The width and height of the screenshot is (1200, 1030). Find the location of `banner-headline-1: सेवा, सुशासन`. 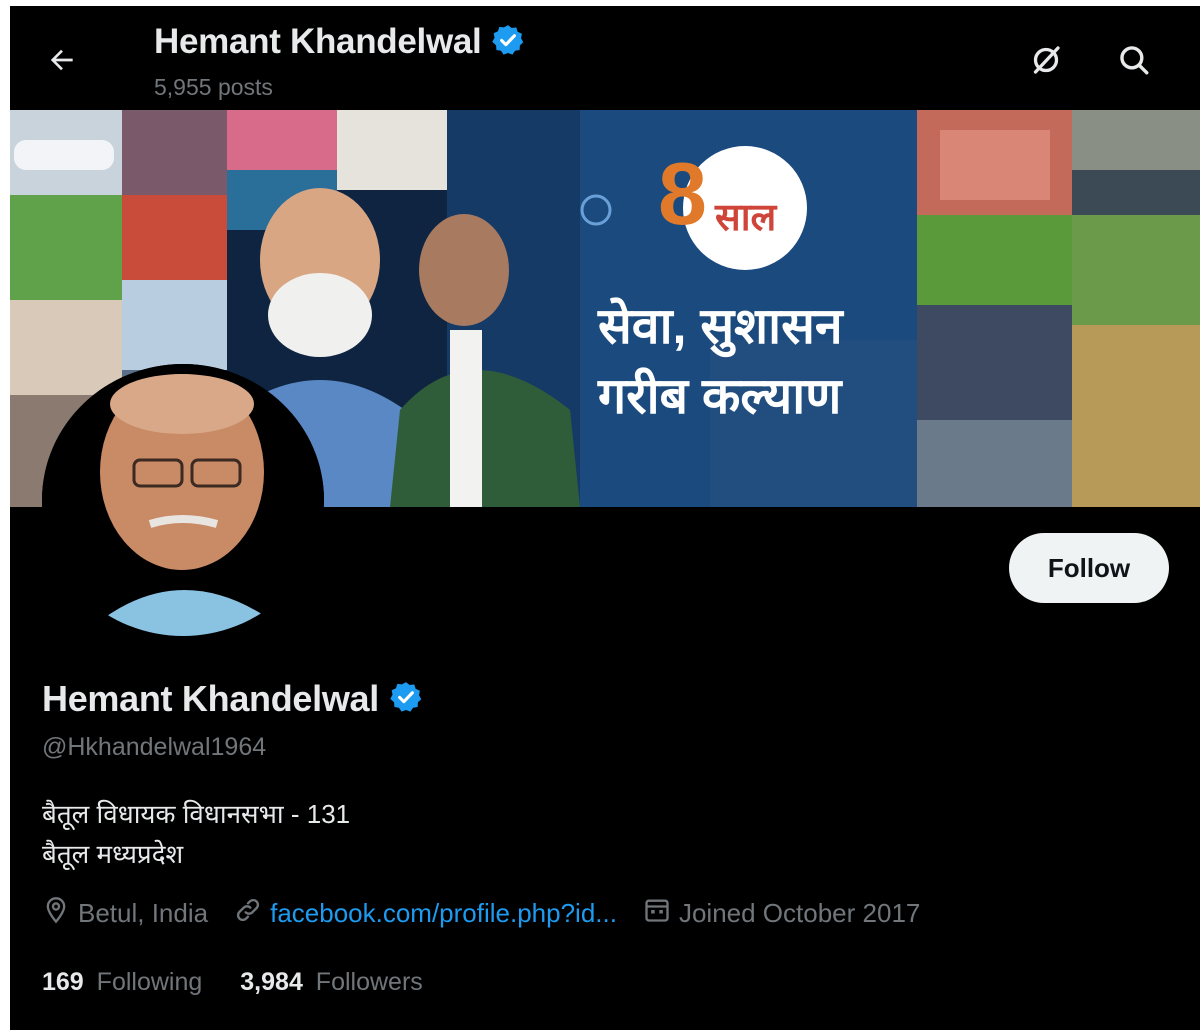

banner-headline-1: सेवा, सुशासन is located at coordinates (720, 326).